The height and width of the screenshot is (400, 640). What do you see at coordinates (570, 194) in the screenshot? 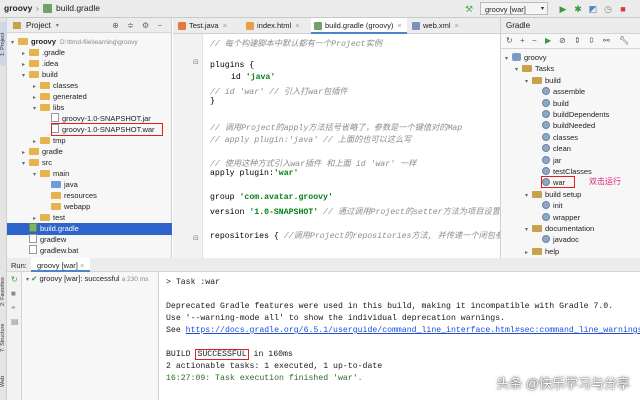
I see `gradle-task-item: ▾ build setup` at bounding box center [570, 194].